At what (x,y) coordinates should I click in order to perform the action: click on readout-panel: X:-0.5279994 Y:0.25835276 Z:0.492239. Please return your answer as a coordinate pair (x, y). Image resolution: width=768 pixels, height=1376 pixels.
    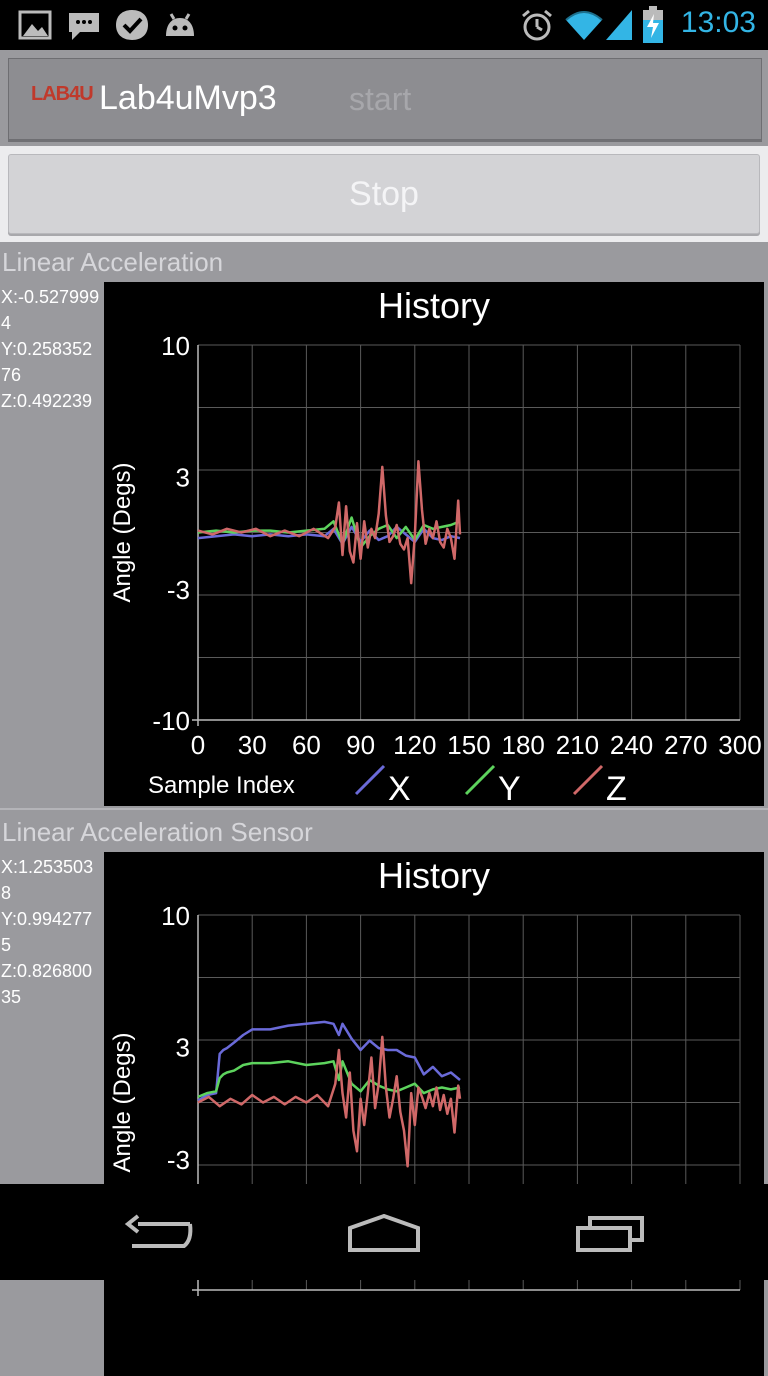
    Looking at the image, I should click on (51, 349).